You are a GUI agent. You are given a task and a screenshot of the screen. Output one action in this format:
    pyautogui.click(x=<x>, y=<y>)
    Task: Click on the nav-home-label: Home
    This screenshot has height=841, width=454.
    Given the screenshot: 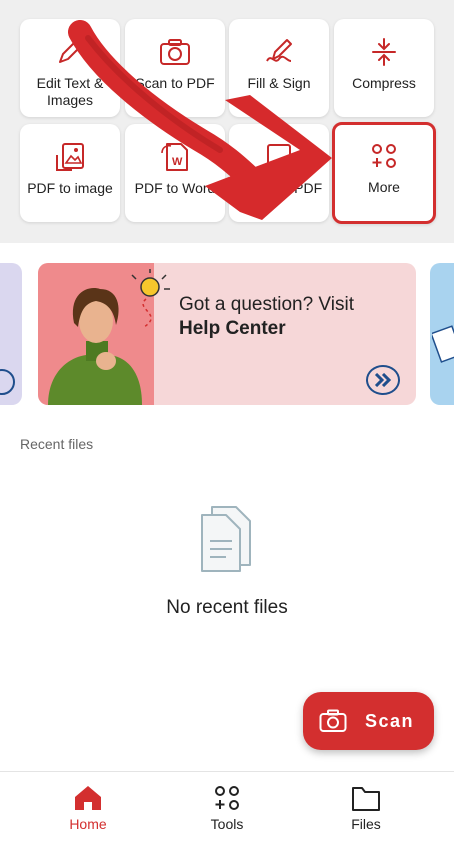 What is the action you would take?
    pyautogui.click(x=88, y=824)
    